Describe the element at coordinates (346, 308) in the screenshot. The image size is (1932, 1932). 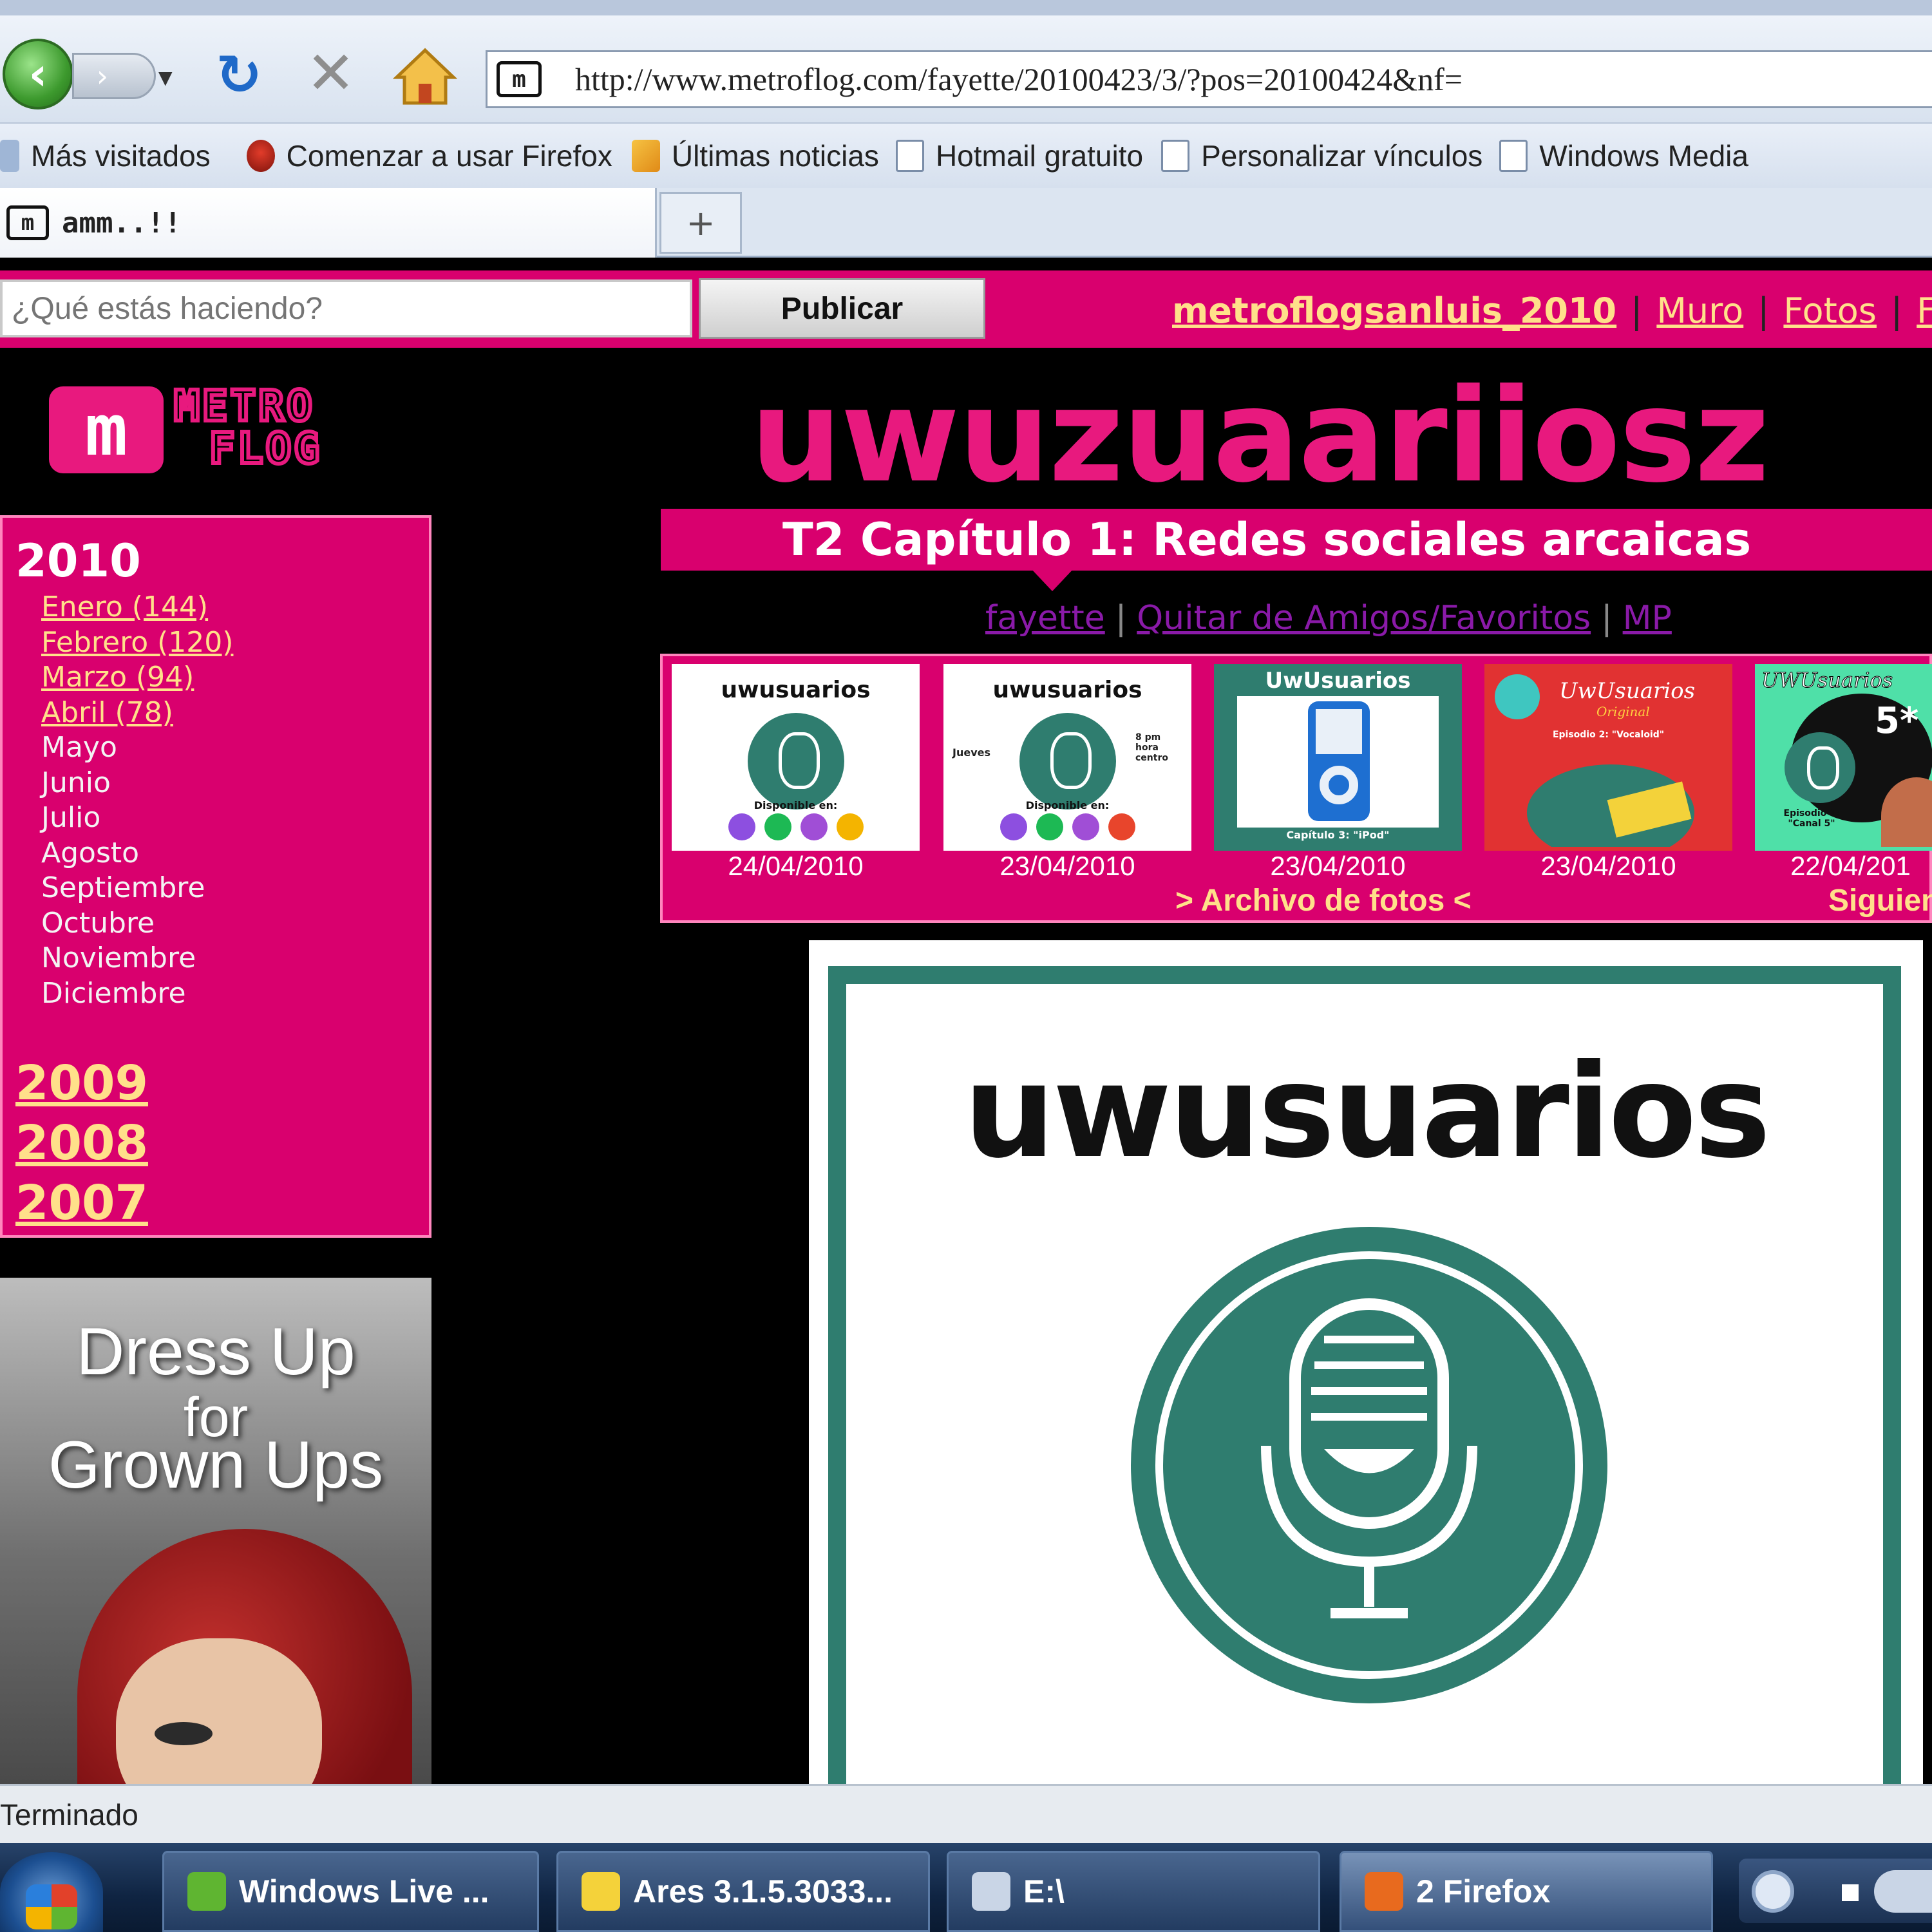
I see `status-input` at that location.